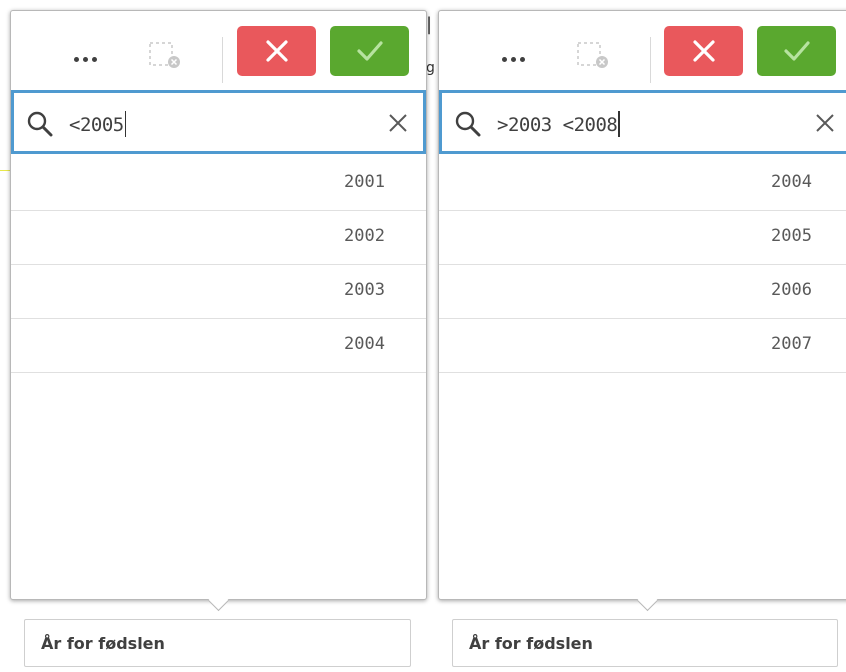 The image size is (846, 672). What do you see at coordinates (96, 125) in the screenshot?
I see `search-input-value: <2005` at bounding box center [96, 125].